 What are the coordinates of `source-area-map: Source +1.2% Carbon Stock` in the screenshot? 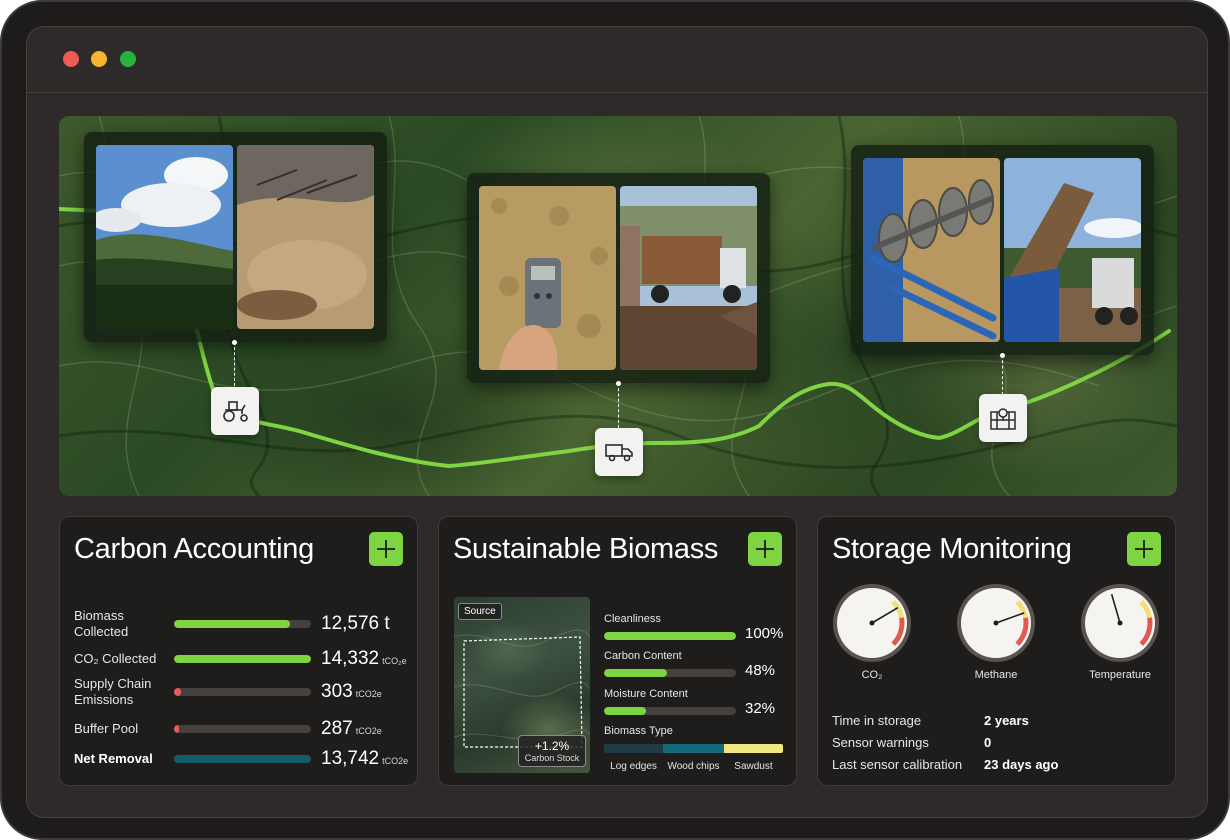 It's located at (522, 685).